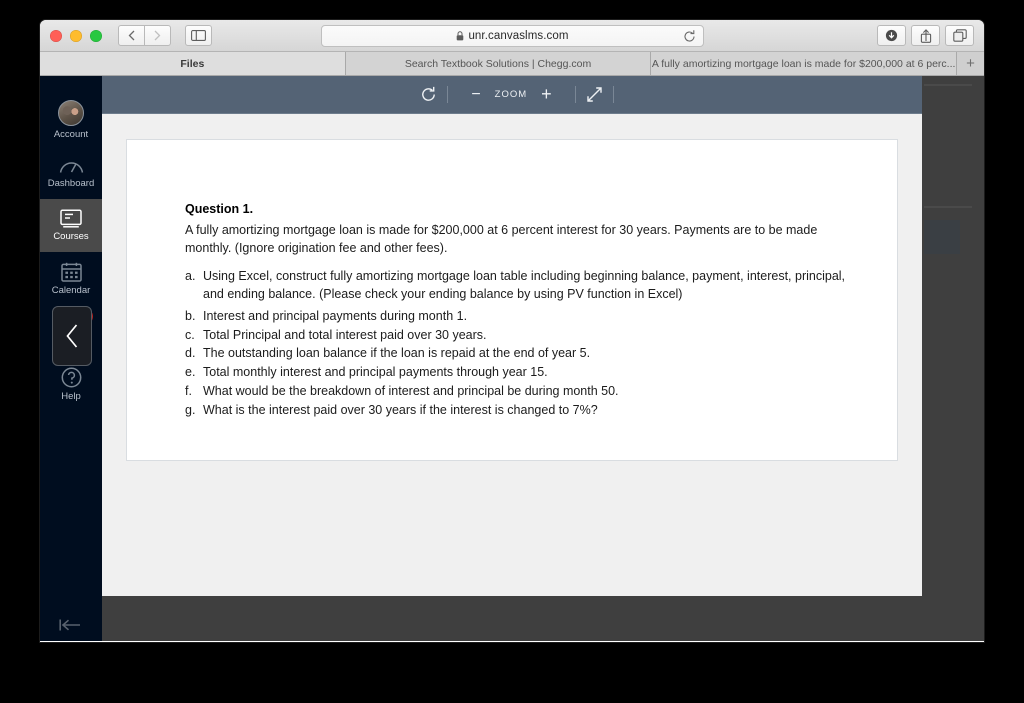 This screenshot has height=703, width=1024. I want to click on list-marker: a., so click(190, 276).